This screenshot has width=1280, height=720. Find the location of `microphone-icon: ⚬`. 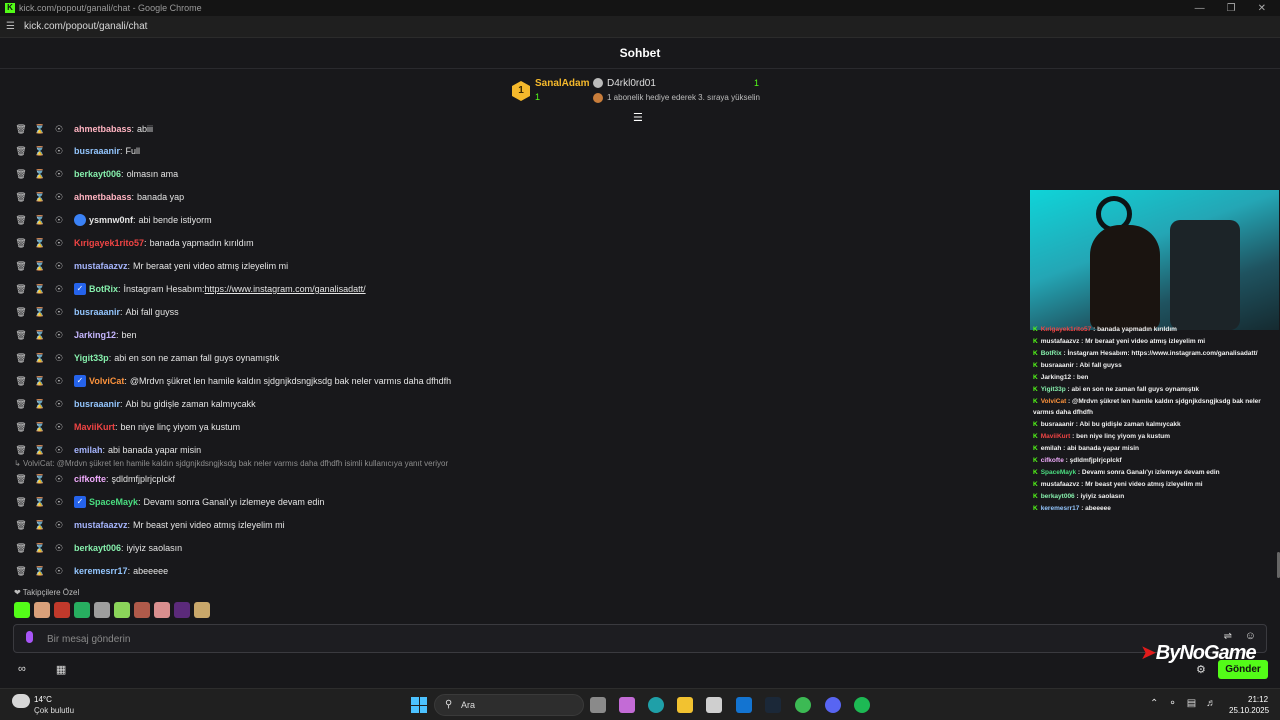

microphone-icon: ⚬ is located at coordinates (1172, 703).